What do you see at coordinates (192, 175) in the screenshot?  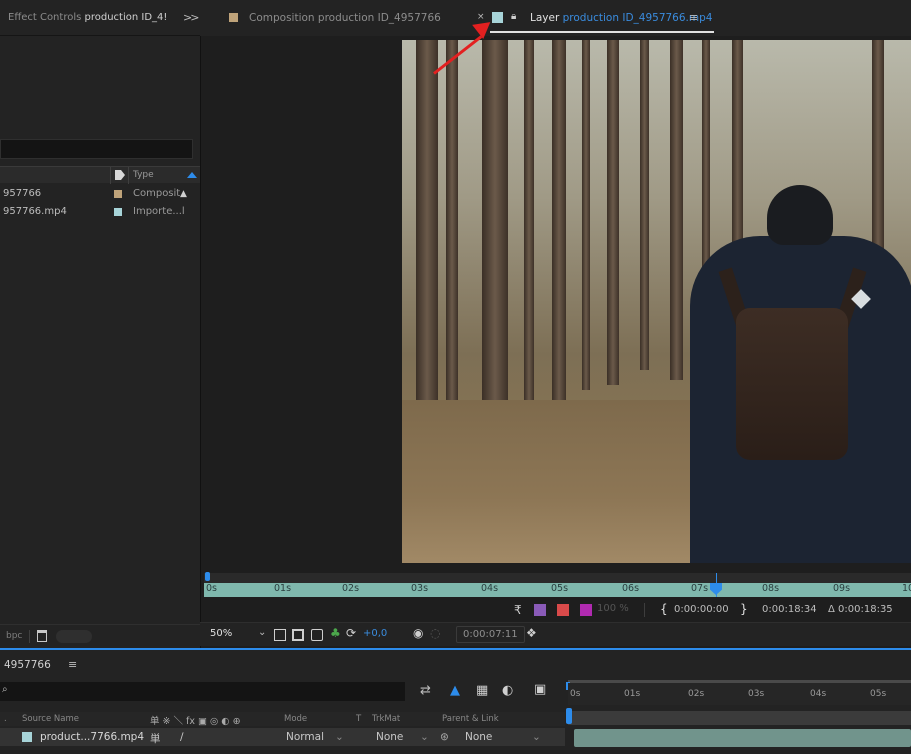 I see `sort-ascending-icon` at bounding box center [192, 175].